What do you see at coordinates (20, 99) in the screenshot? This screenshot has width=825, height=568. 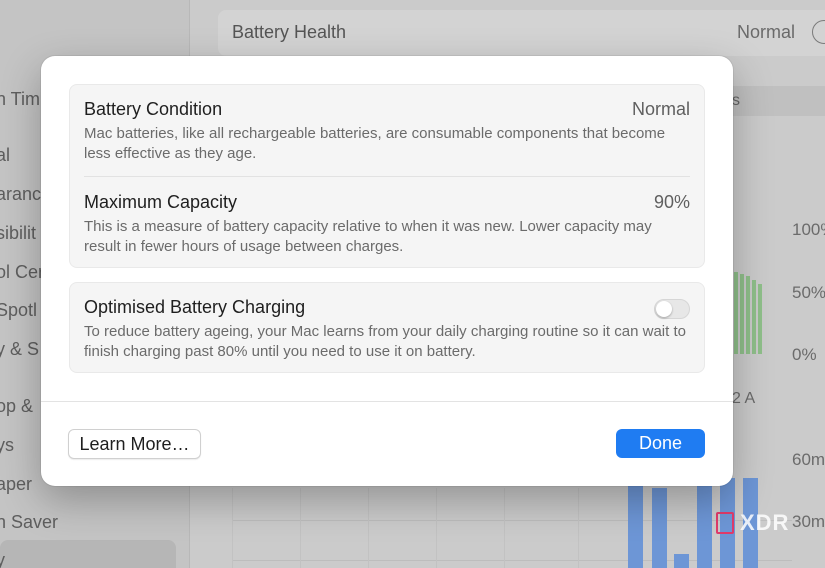 I see `sidebar-item: n Tim` at bounding box center [20, 99].